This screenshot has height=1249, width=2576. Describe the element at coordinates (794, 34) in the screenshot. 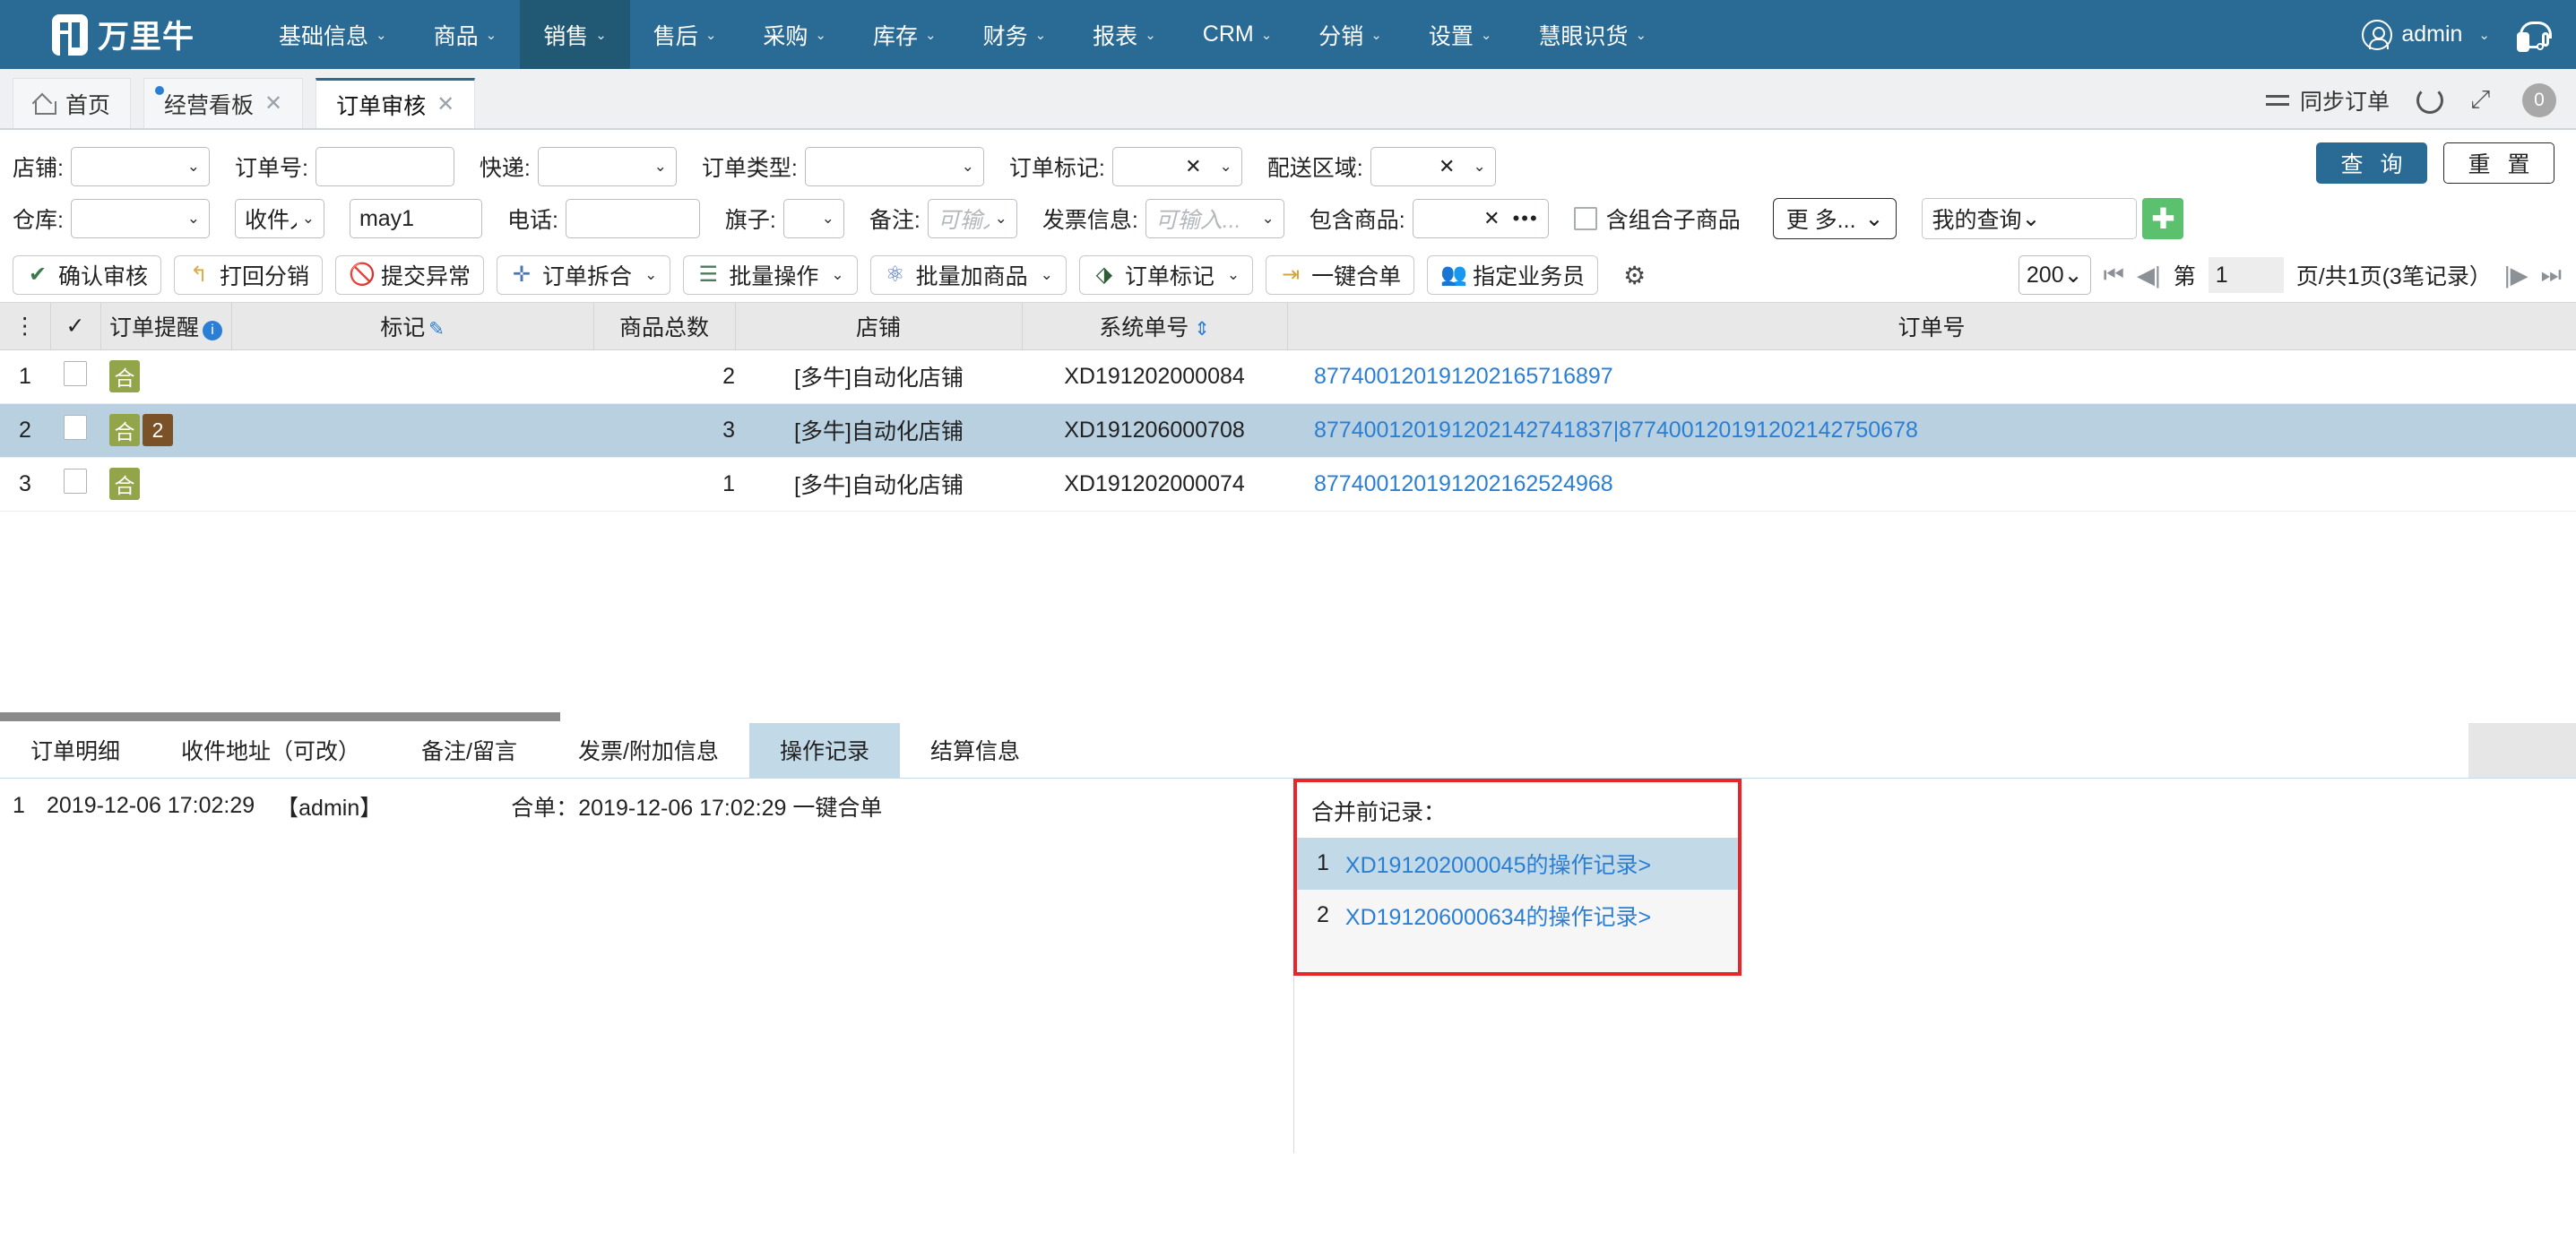

I see `nav-item-5: 采购 ⌄` at that location.